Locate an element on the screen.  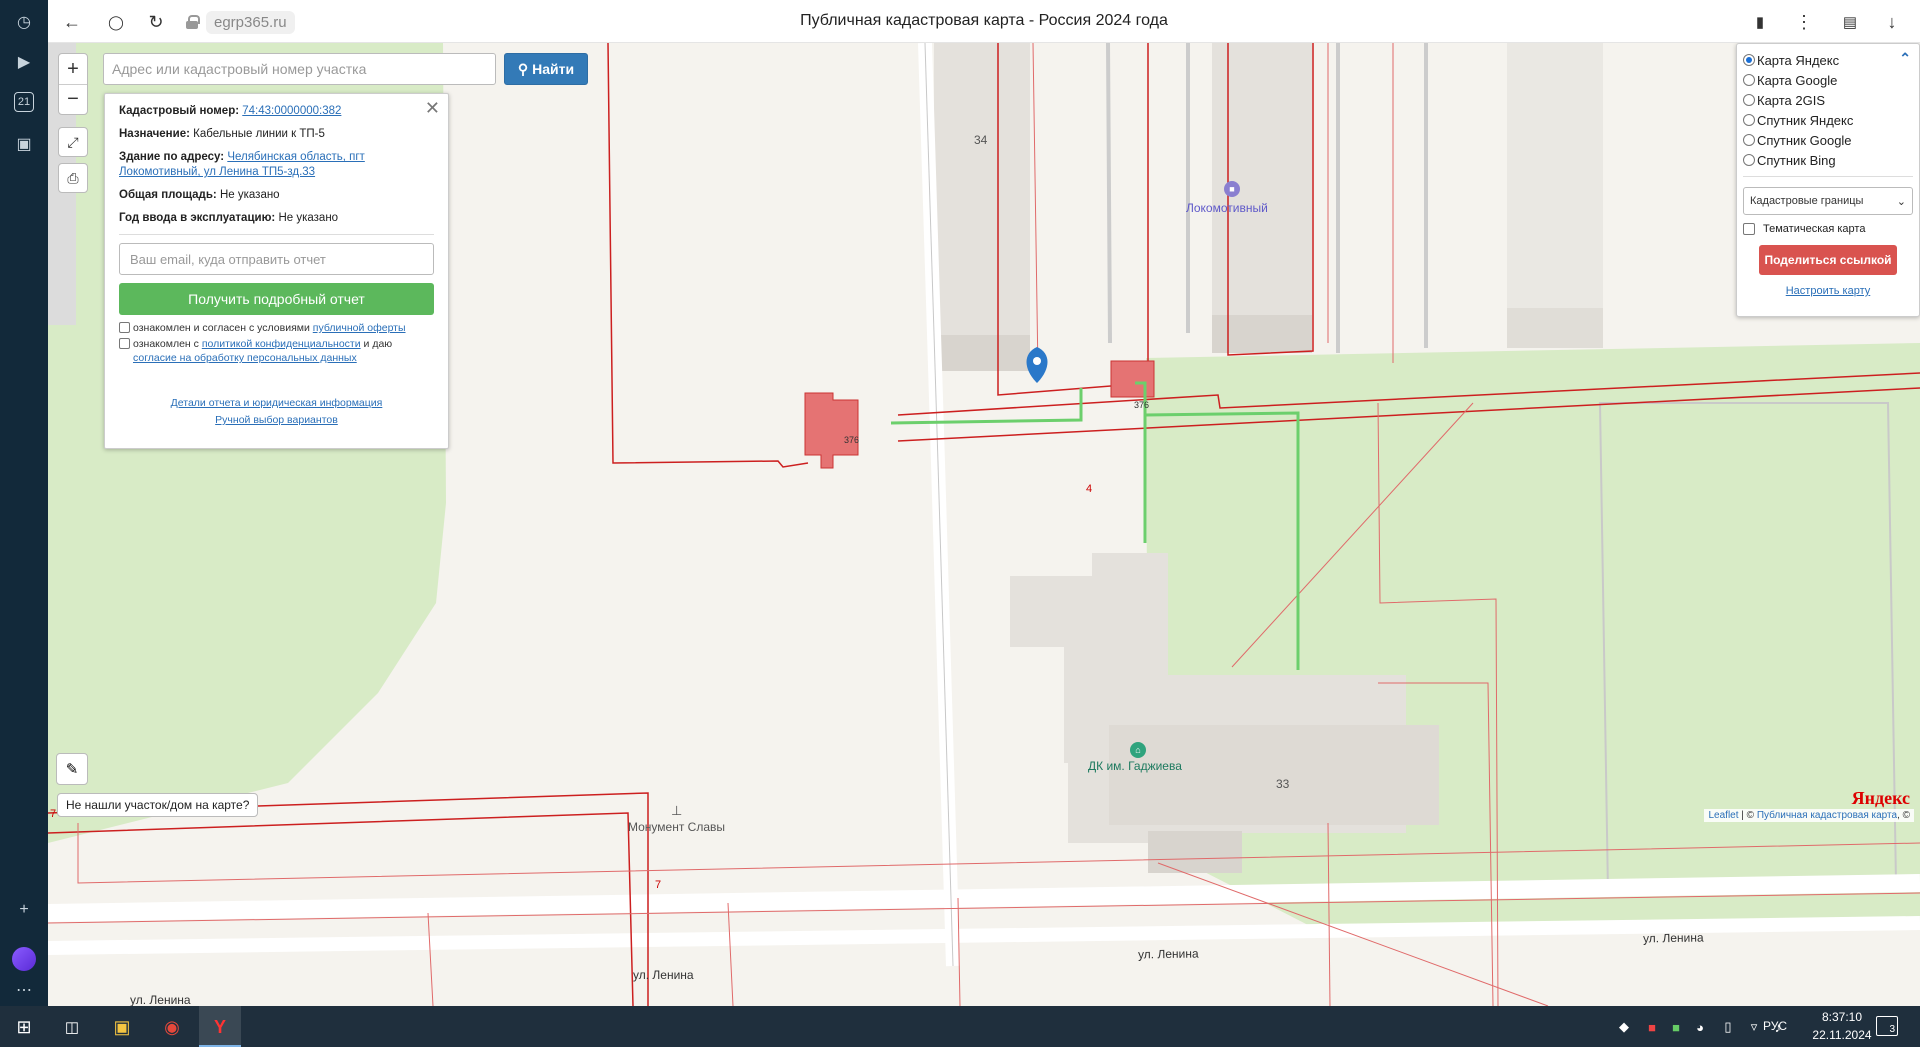
yandex-logo: Яндекс is located at coordinates (1881, 798).